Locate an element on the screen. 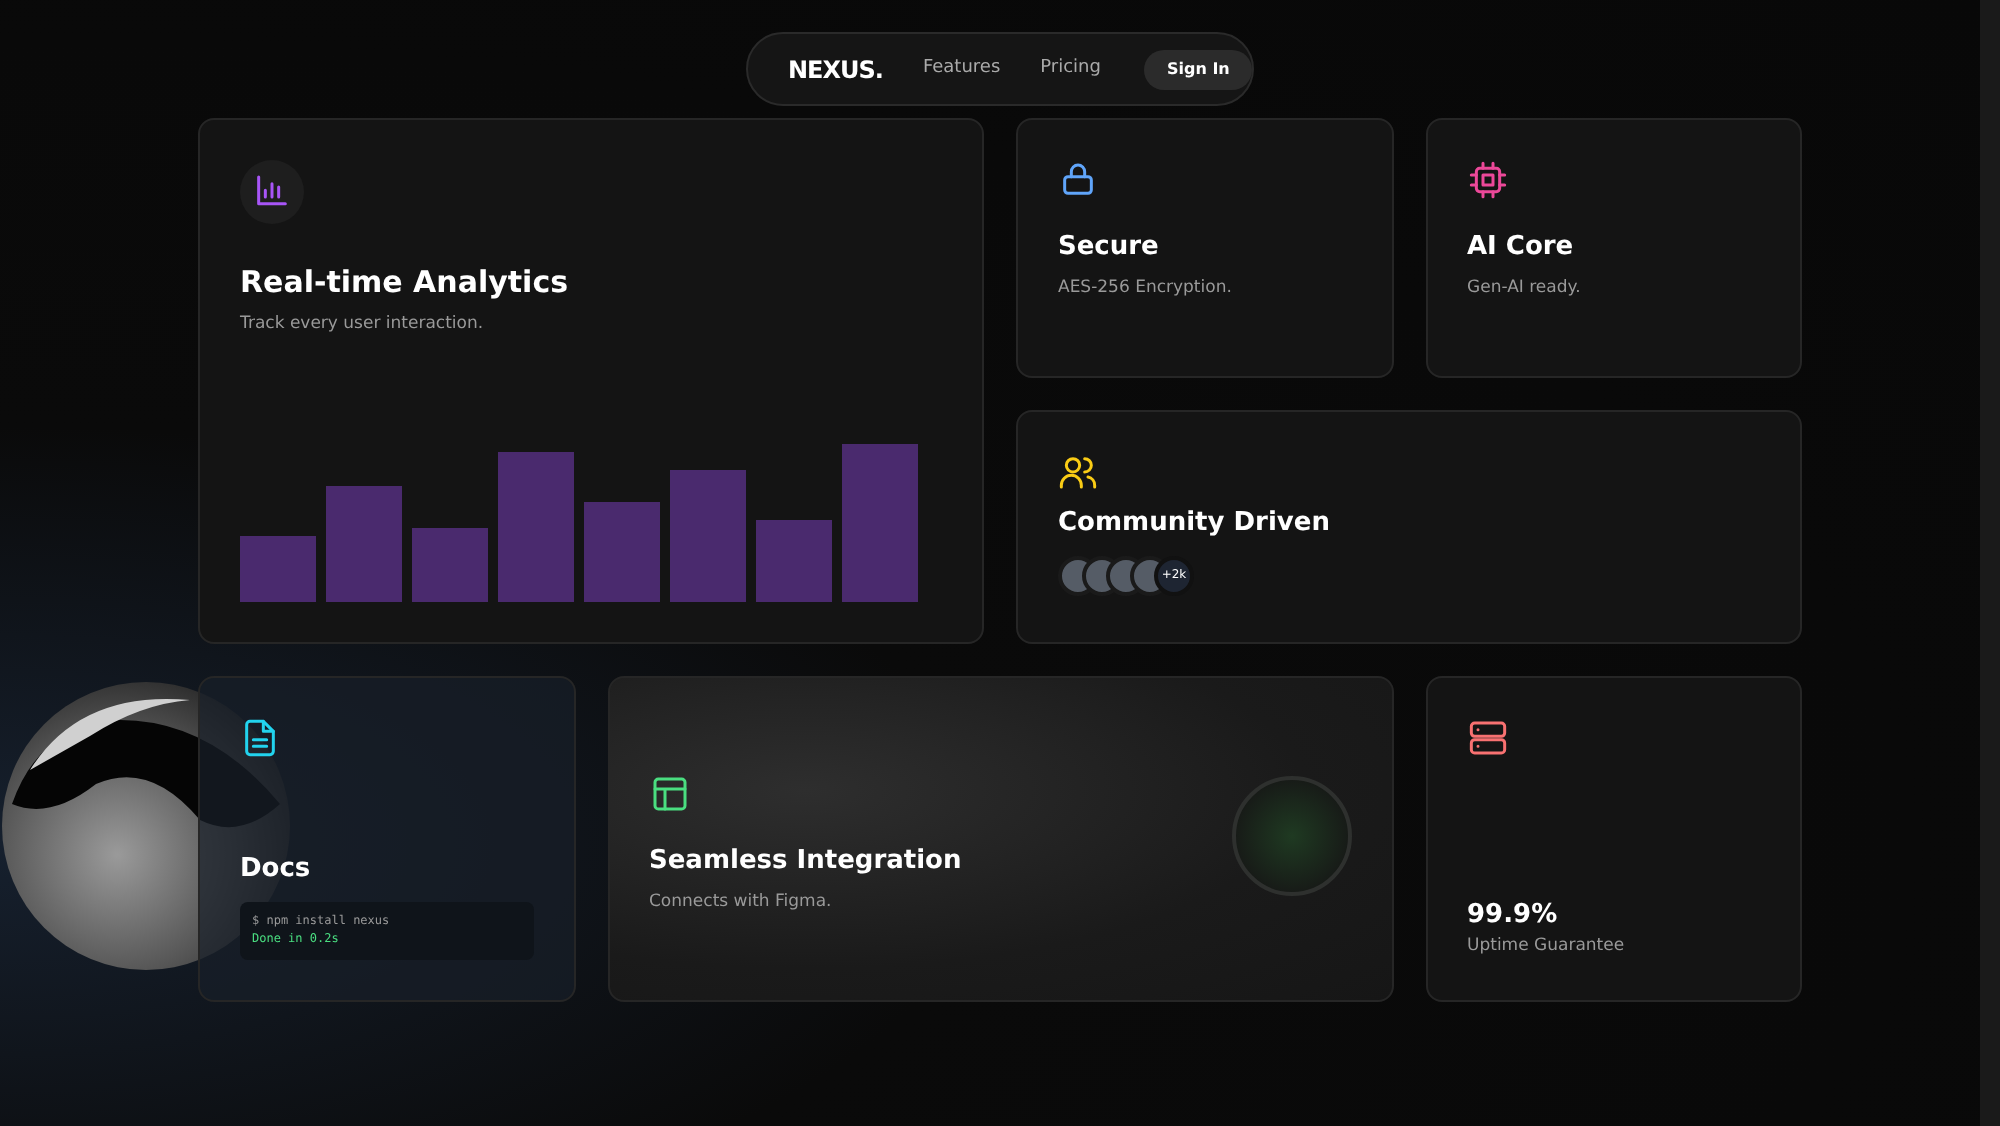 Image resolution: width=2000 pixels, height=1126 pixels. card-title: Real-time Analytics is located at coordinates (405, 282).